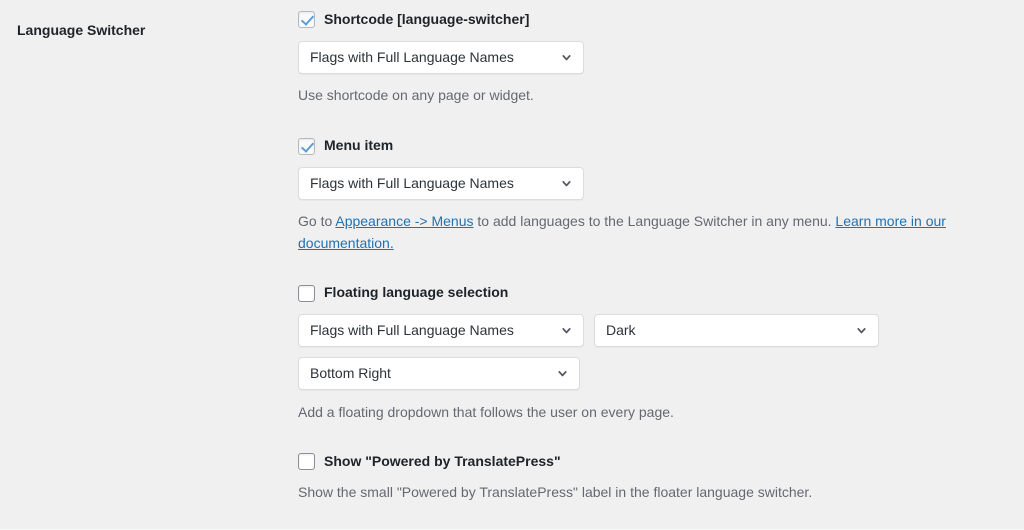  I want to click on powered-by-checkbox-label: Show "Powered by TranslatePress", so click(442, 460).